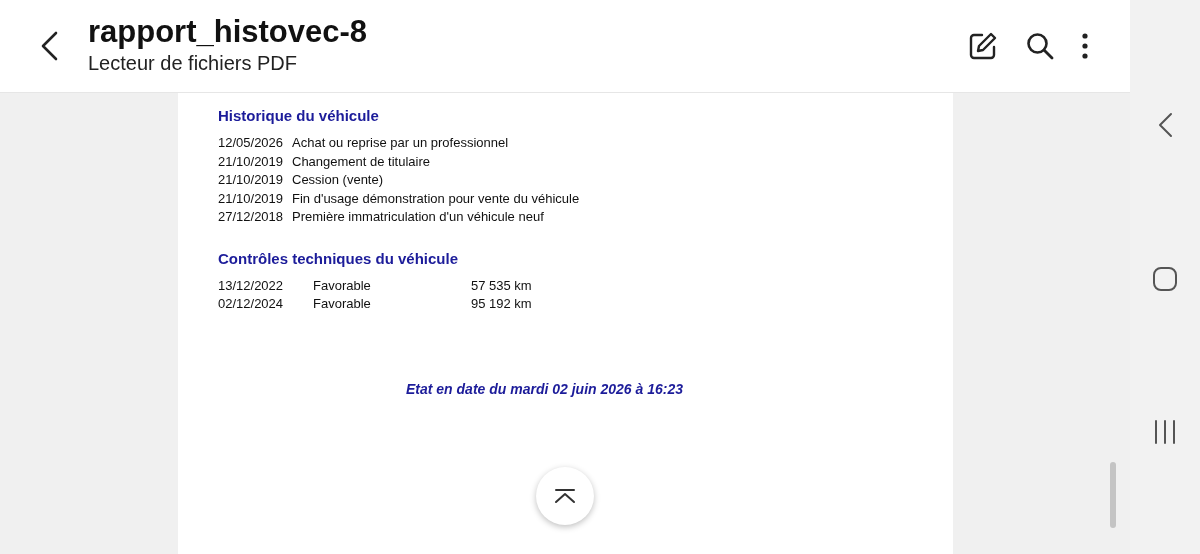  I want to click on event-text: Cession (vente), so click(338, 180).